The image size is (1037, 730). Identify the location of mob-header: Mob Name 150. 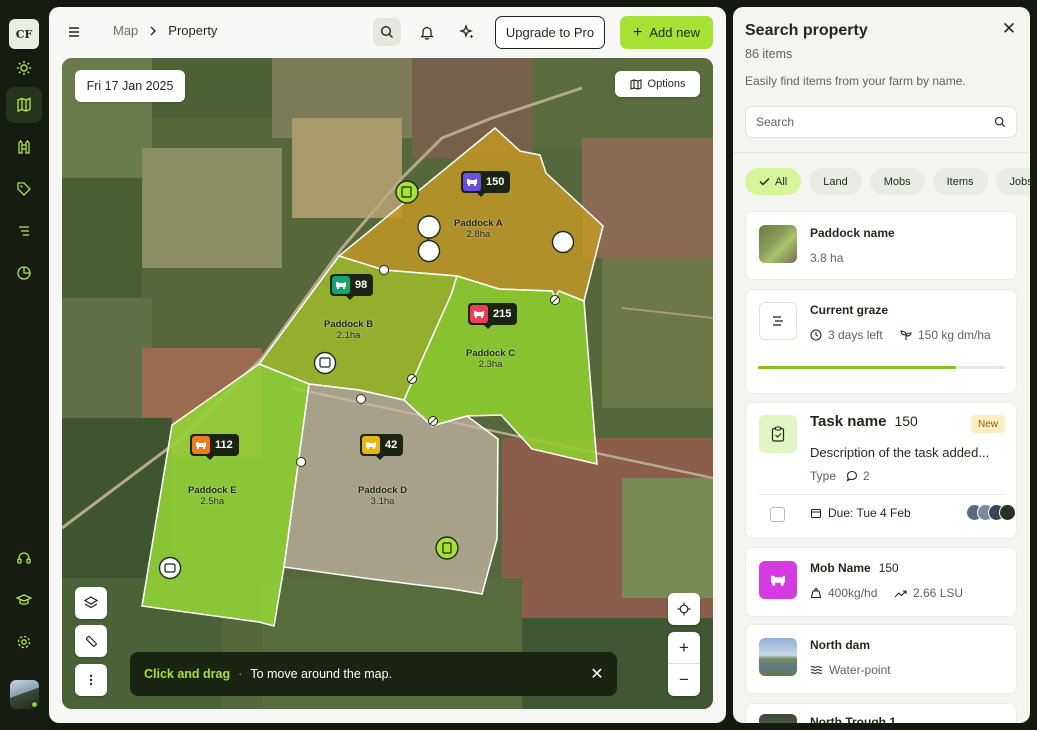
(854, 568).